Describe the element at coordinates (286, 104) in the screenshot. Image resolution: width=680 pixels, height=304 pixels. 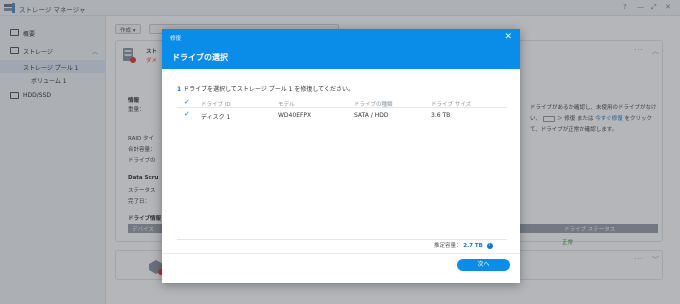
I see `column-header-model: モデル` at that location.